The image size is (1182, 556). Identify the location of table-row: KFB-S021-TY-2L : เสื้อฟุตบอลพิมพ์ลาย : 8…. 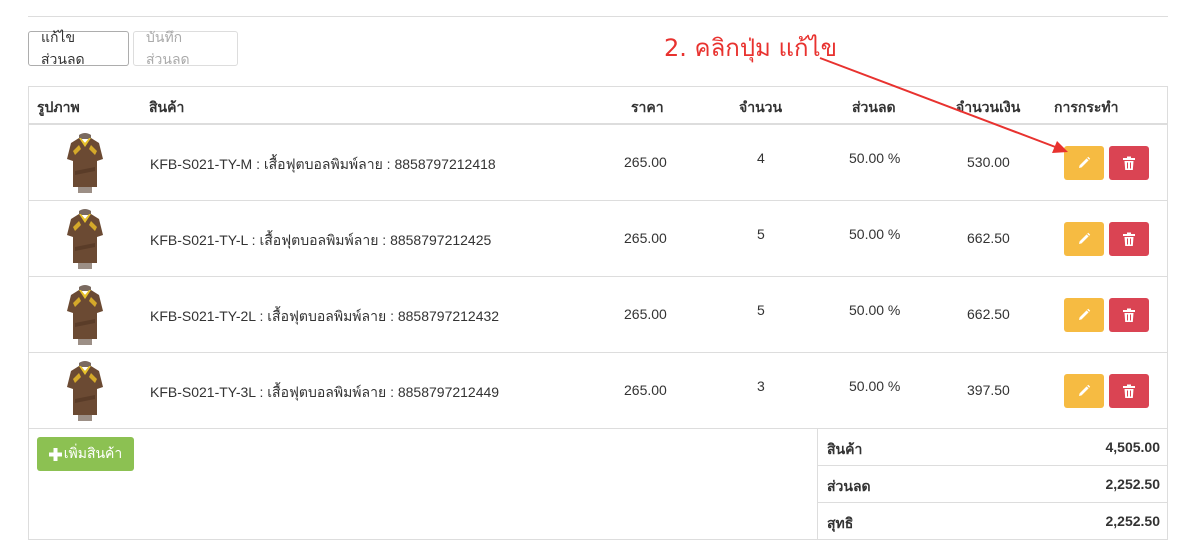
(598, 315).